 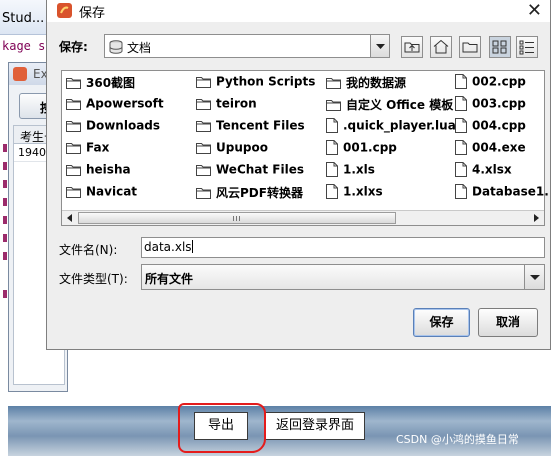 I want to click on home-icon, so click(x=441, y=46).